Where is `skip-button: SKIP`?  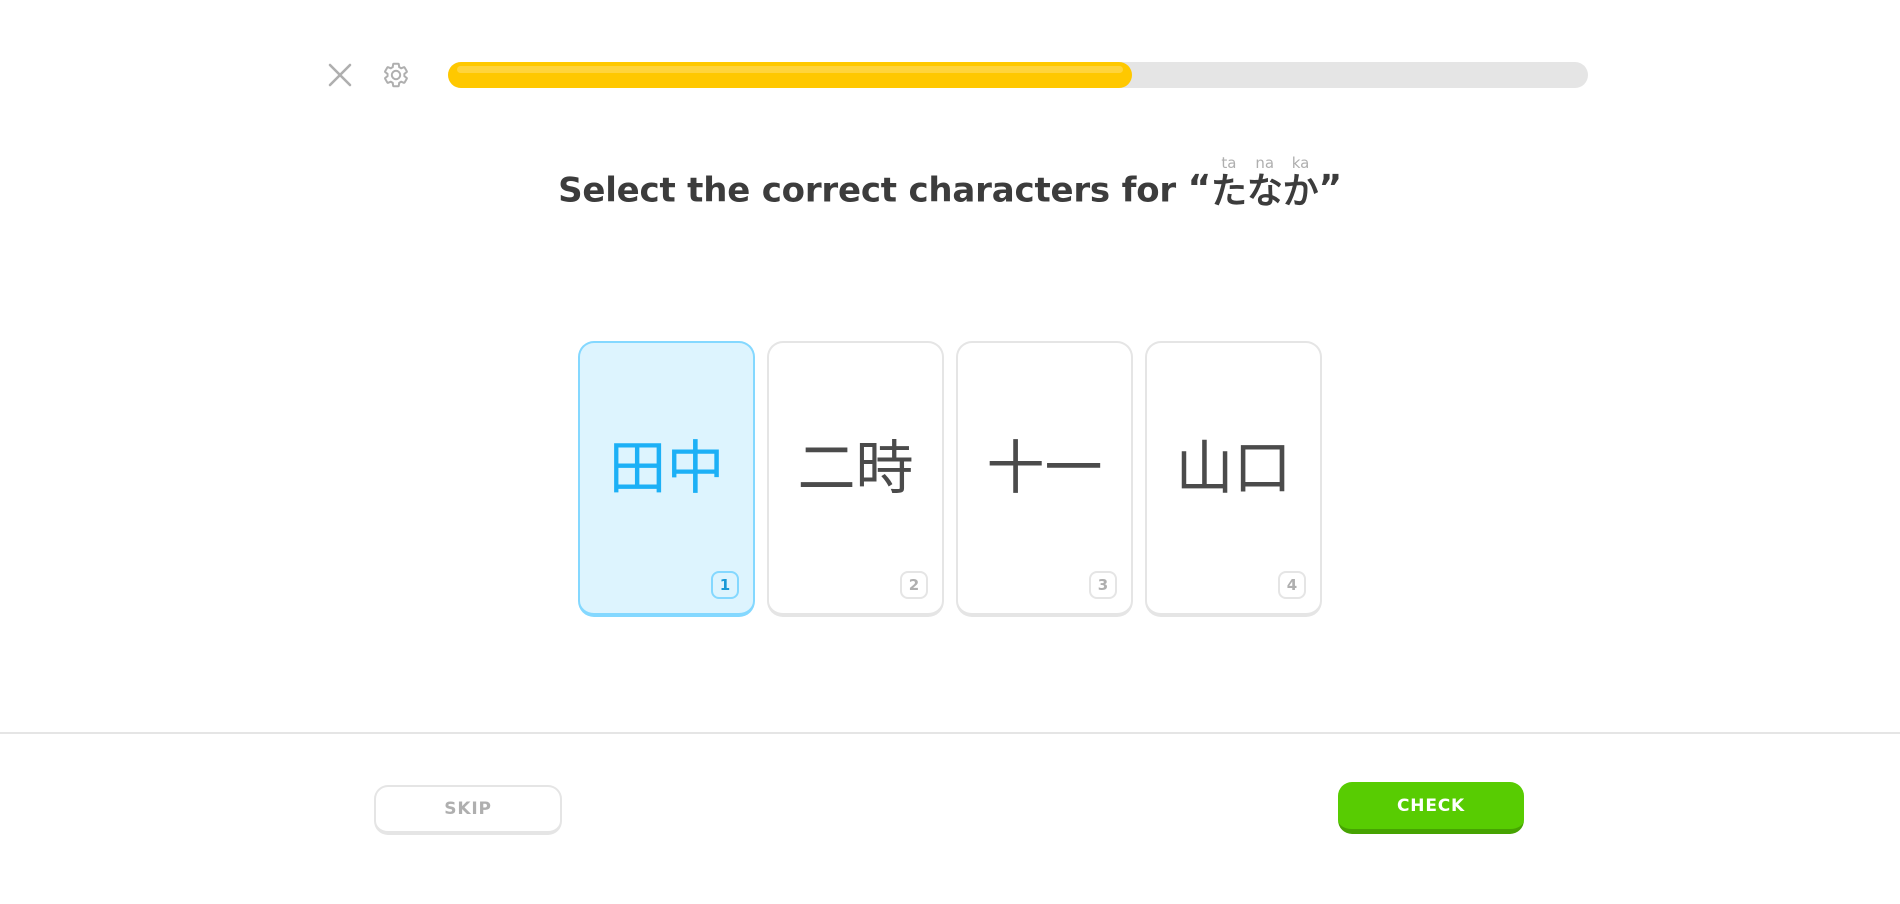 skip-button: SKIP is located at coordinates (468, 810).